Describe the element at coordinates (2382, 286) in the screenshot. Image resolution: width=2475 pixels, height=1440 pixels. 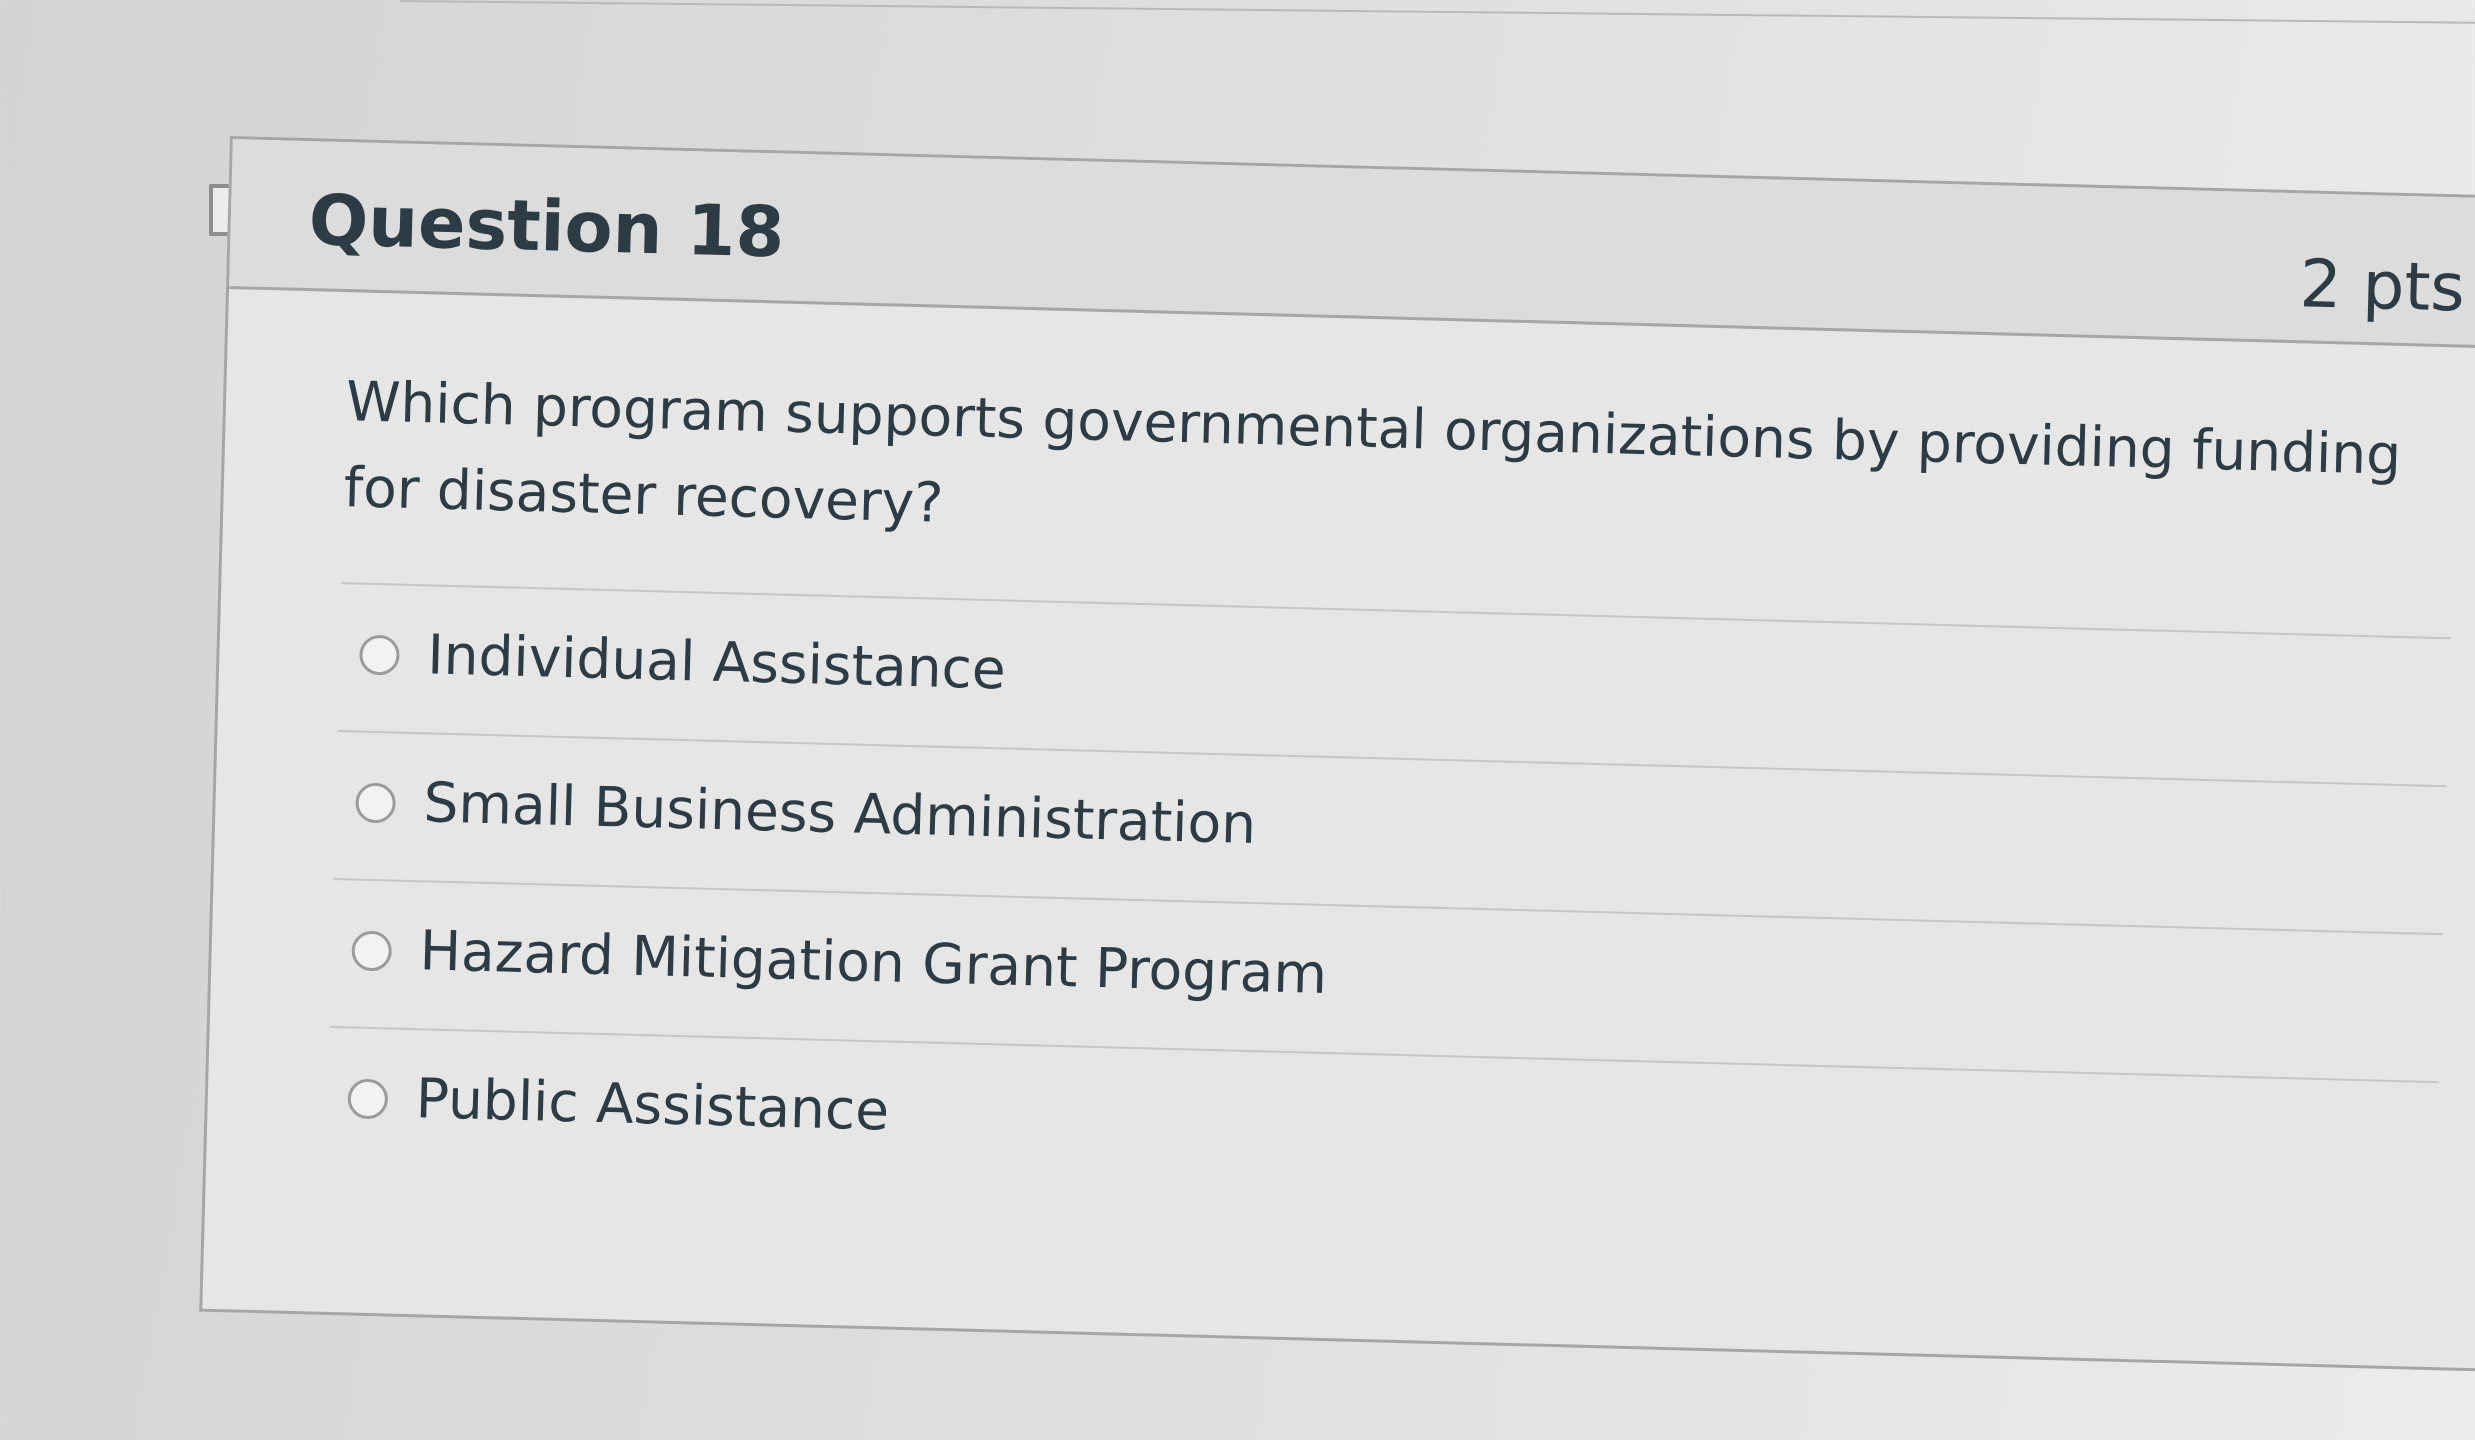
I see `question-points: 2 pts` at that location.